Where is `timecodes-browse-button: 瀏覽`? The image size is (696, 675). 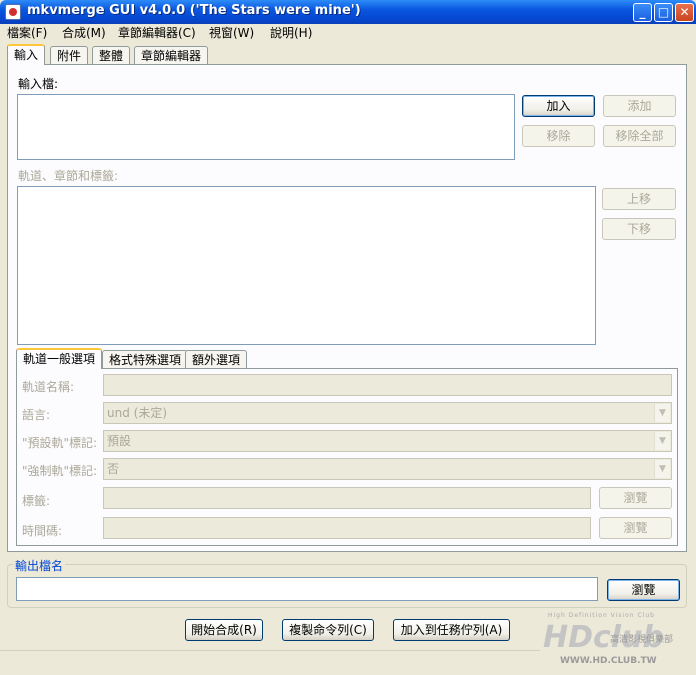
timecodes-browse-button: 瀏覽 is located at coordinates (635, 528).